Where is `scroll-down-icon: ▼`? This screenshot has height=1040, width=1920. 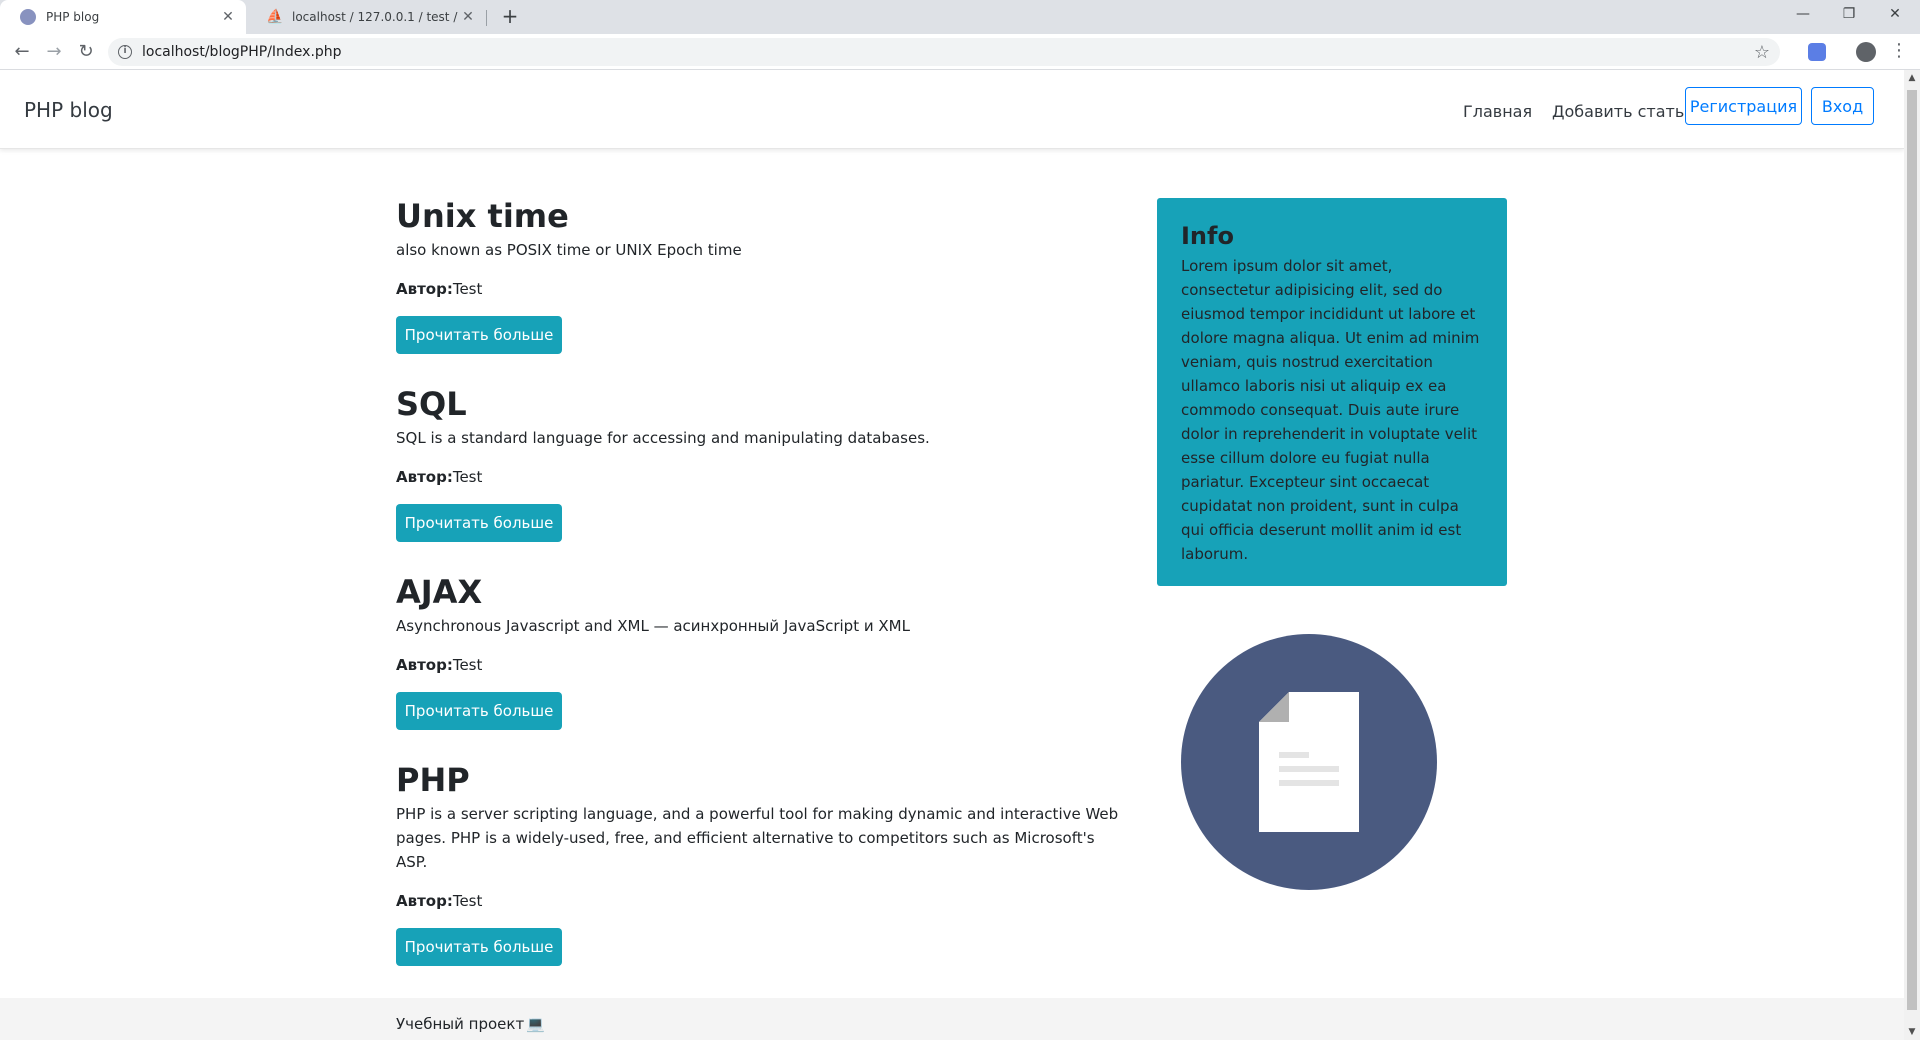 scroll-down-icon: ▼ is located at coordinates (1912, 1032).